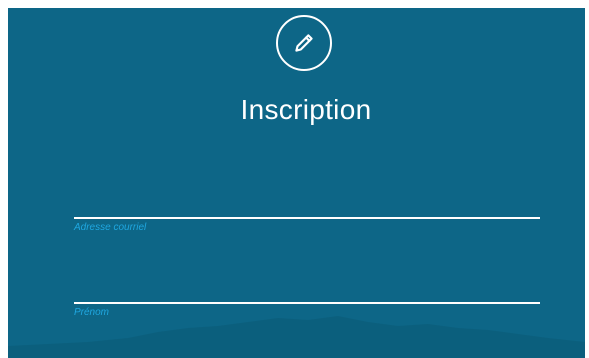 This screenshot has width=589, height=358. Describe the element at coordinates (307, 204) in the screenshot. I see `email-field` at that location.